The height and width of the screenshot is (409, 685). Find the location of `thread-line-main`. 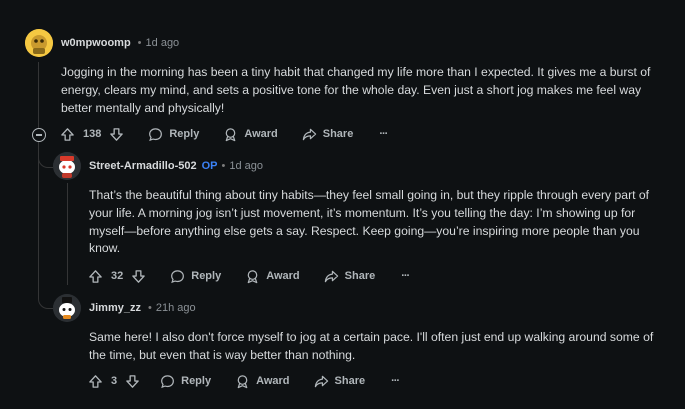

thread-line-main is located at coordinates (38, 95).